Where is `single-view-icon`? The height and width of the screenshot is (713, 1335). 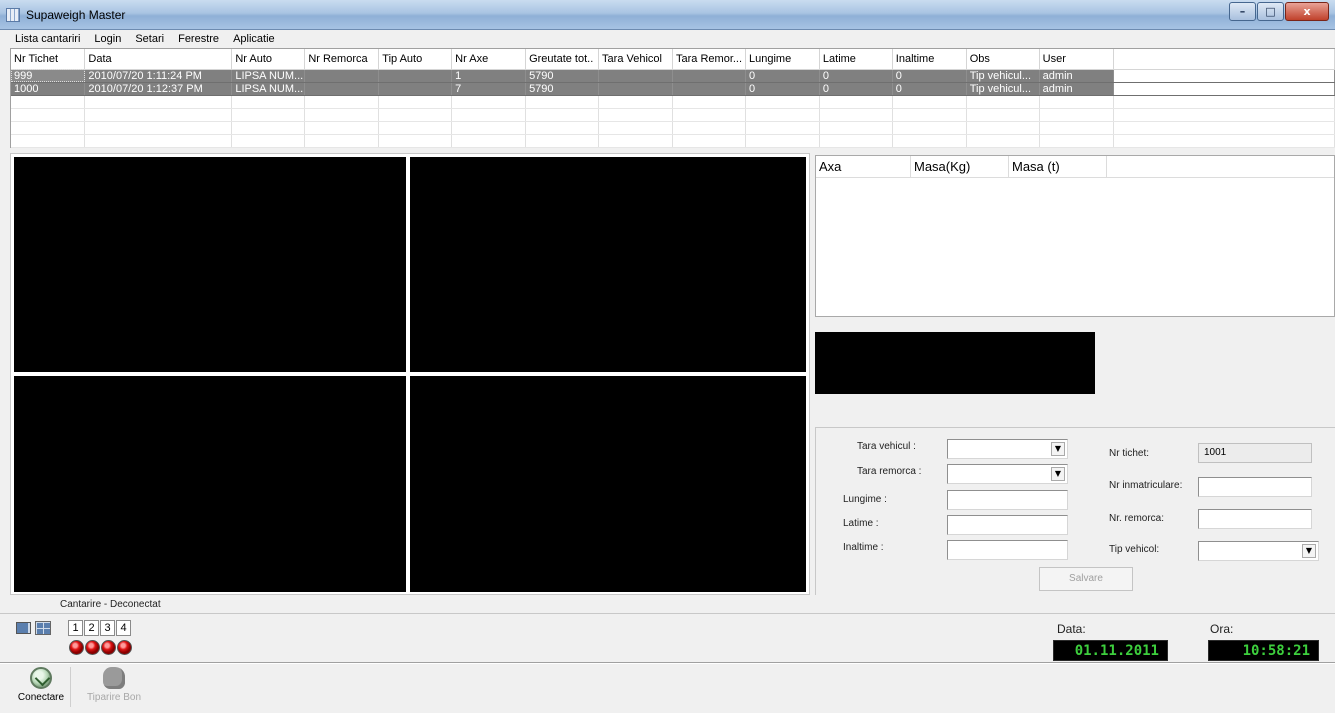 single-view-icon is located at coordinates (23, 628).